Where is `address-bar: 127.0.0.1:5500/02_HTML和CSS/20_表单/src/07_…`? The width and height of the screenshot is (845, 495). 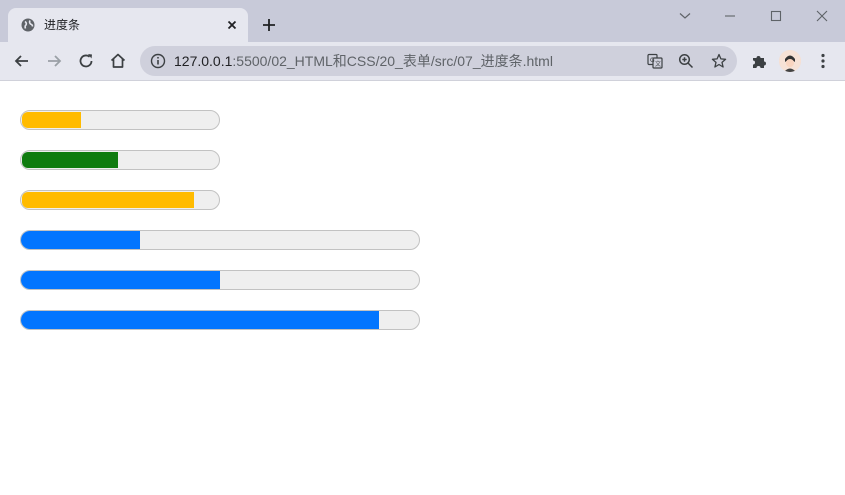 address-bar: 127.0.0.1:5500/02_HTML和CSS/20_表单/src/07_… is located at coordinates (438, 61).